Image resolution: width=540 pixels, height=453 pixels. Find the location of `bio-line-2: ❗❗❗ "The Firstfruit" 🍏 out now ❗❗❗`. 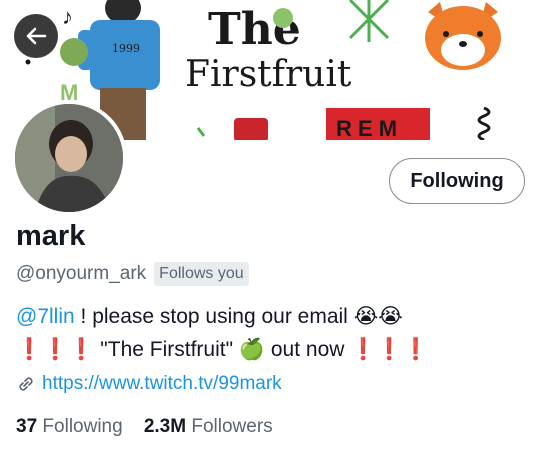

bio-line-2: ❗❗❗ "The Firstfruit" 🍏 out now ❗❗❗ is located at coordinates (273, 349).